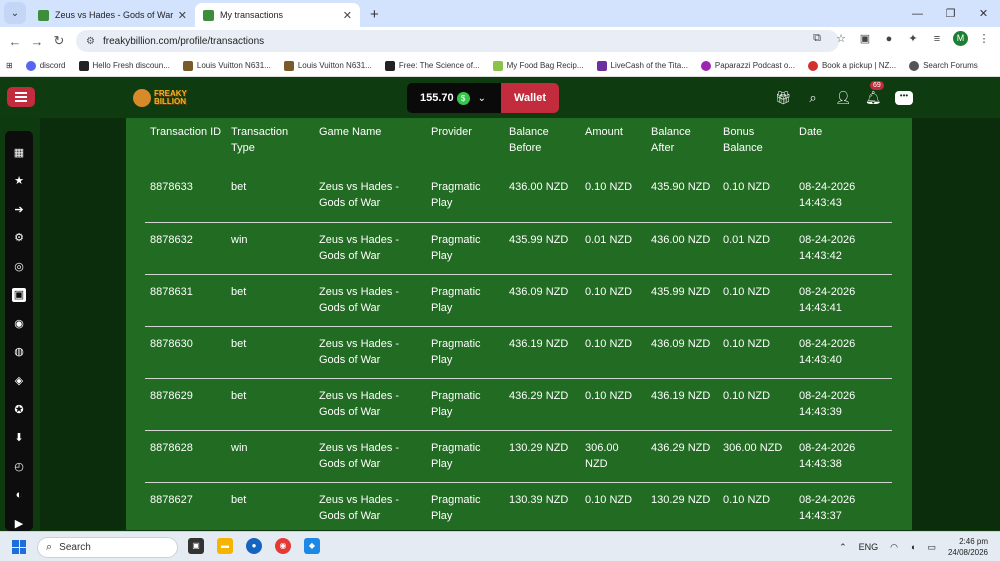  I want to click on cell-provider: Pragmatic Play, so click(456, 403).